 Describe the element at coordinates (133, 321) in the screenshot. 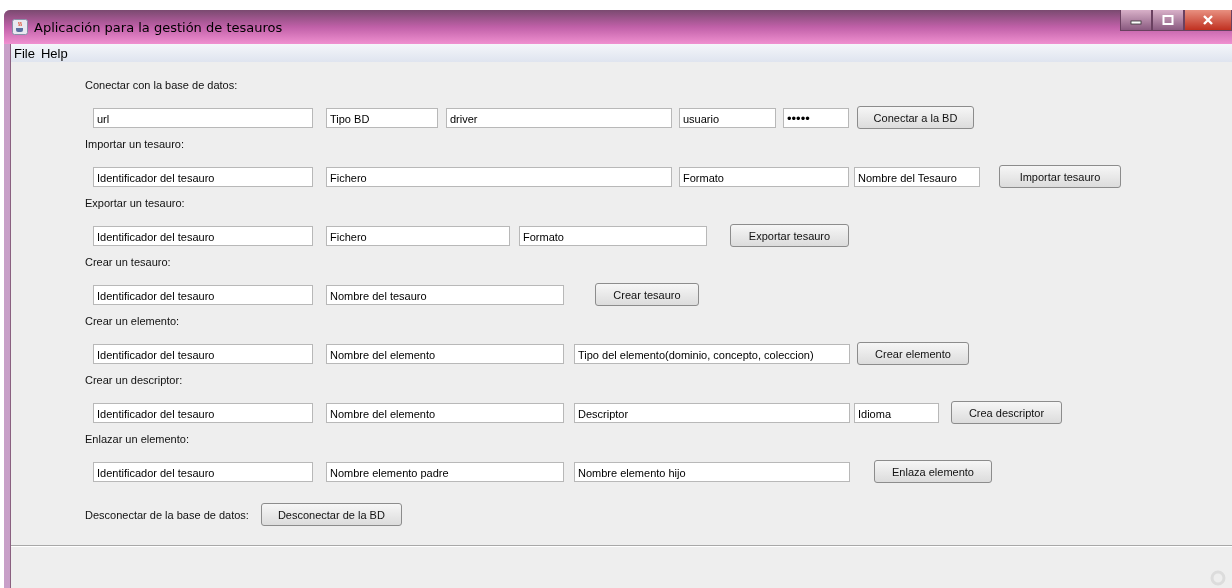

I see `section-label: Crear un elemento:` at that location.